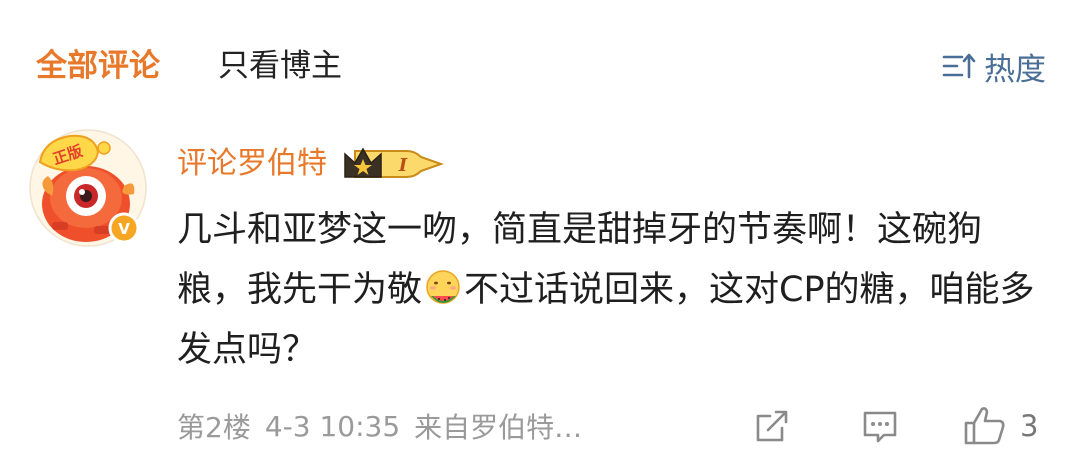  What do you see at coordinates (252, 164) in the screenshot?
I see `comment-author: 评论罗伯特` at bounding box center [252, 164].